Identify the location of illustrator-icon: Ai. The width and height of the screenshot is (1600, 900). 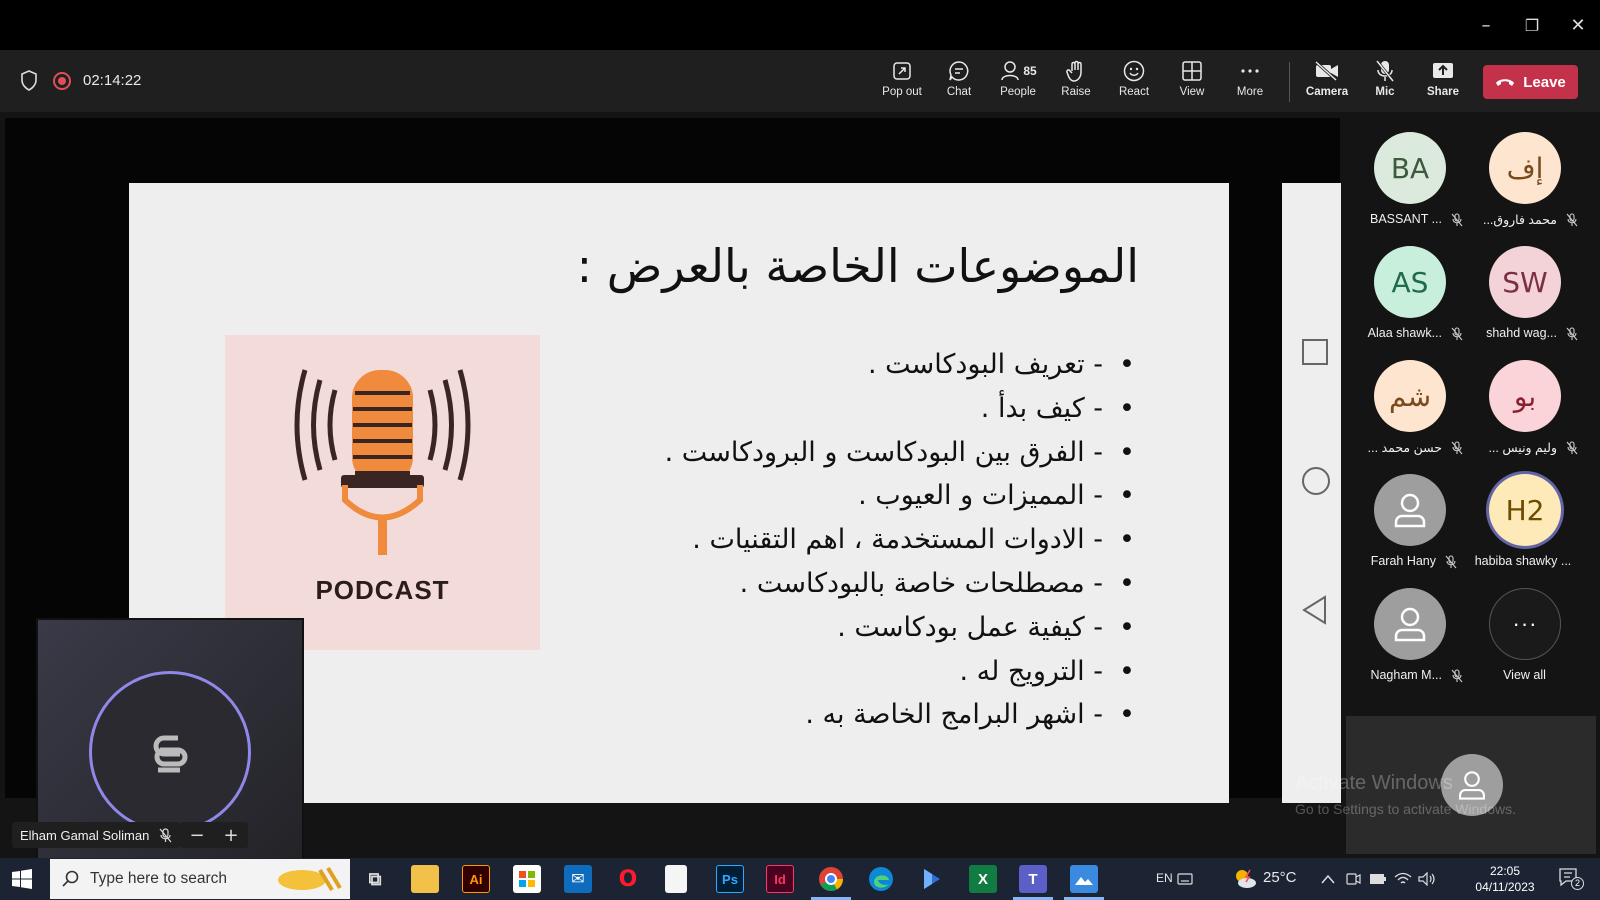
(476, 879).